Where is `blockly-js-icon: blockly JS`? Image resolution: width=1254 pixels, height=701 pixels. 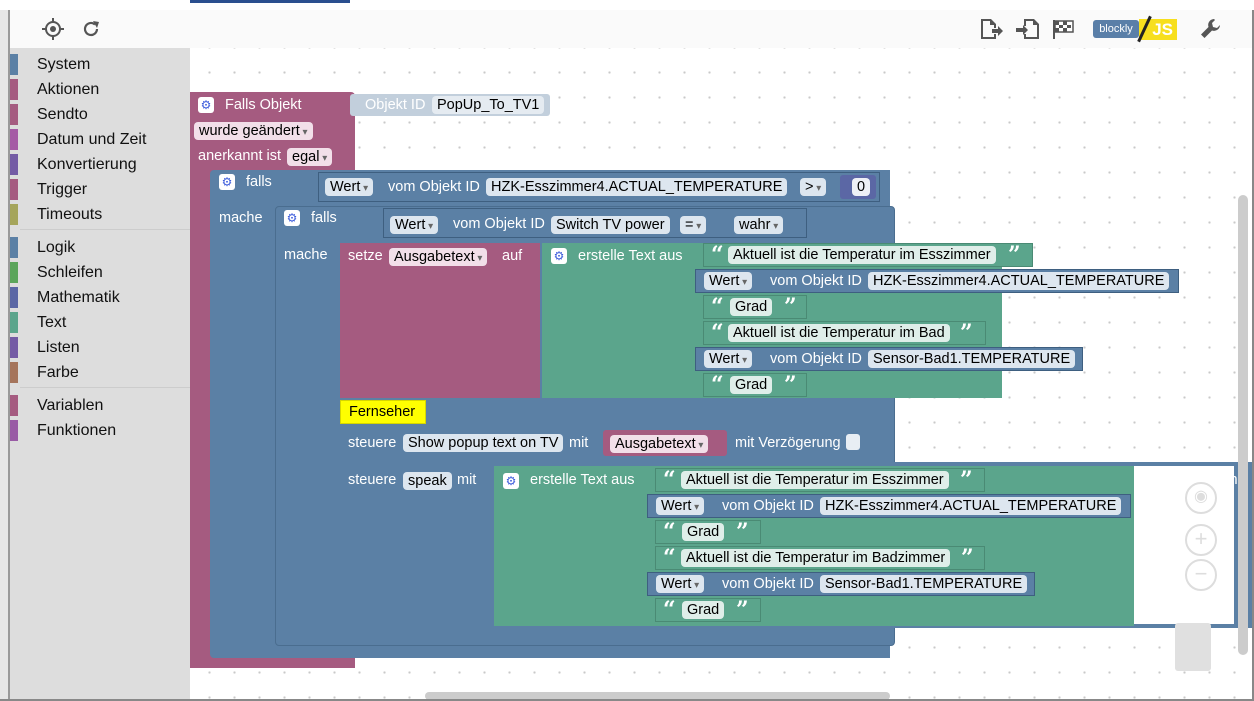 blockly-js-icon: blockly JS is located at coordinates (1135, 29).